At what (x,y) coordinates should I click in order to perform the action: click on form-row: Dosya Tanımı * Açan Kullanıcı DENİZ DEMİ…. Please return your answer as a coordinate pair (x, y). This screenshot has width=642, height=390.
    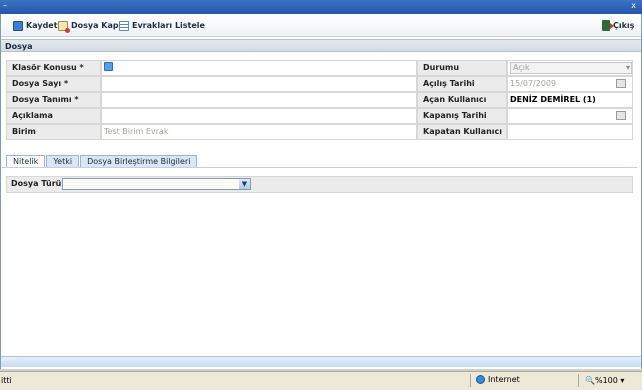
    Looking at the image, I should click on (319, 100).